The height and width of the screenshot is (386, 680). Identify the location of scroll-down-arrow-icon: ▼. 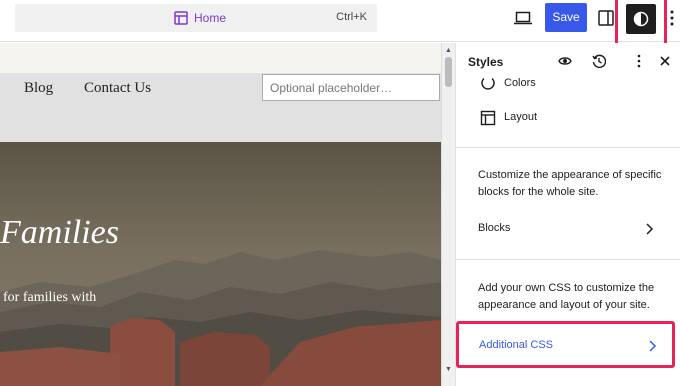
(448, 369).